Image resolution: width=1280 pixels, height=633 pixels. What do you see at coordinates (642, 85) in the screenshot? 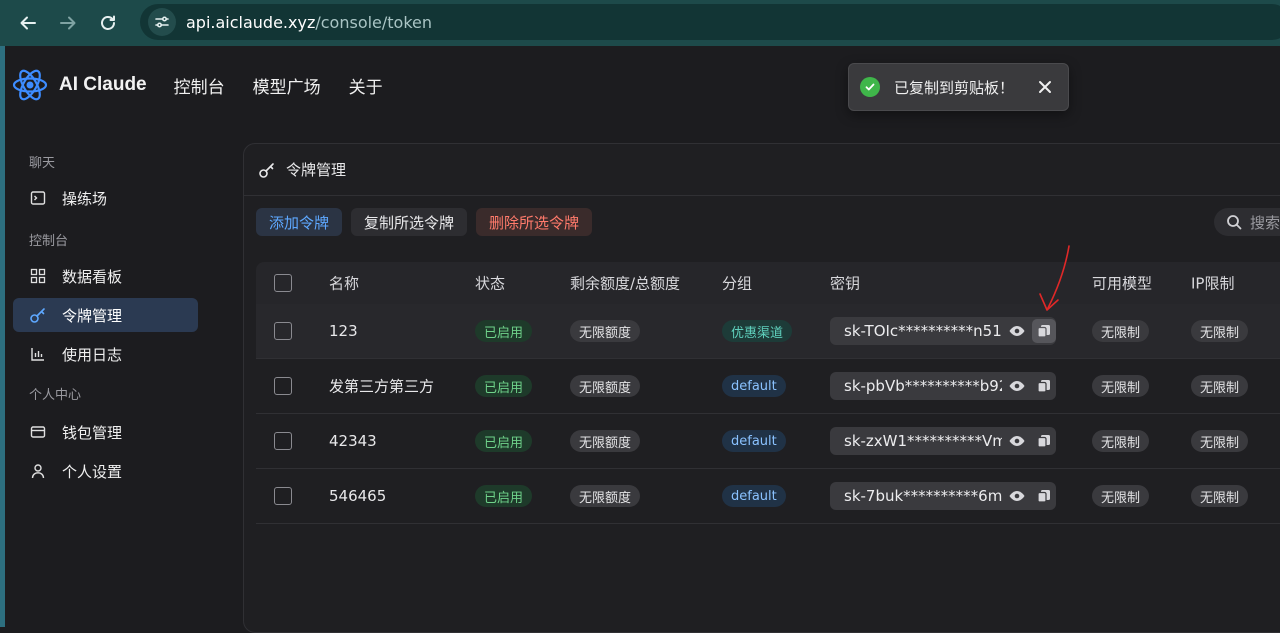
I see `top-navigation: AI Claude 控制台 模型广场 关于` at bounding box center [642, 85].